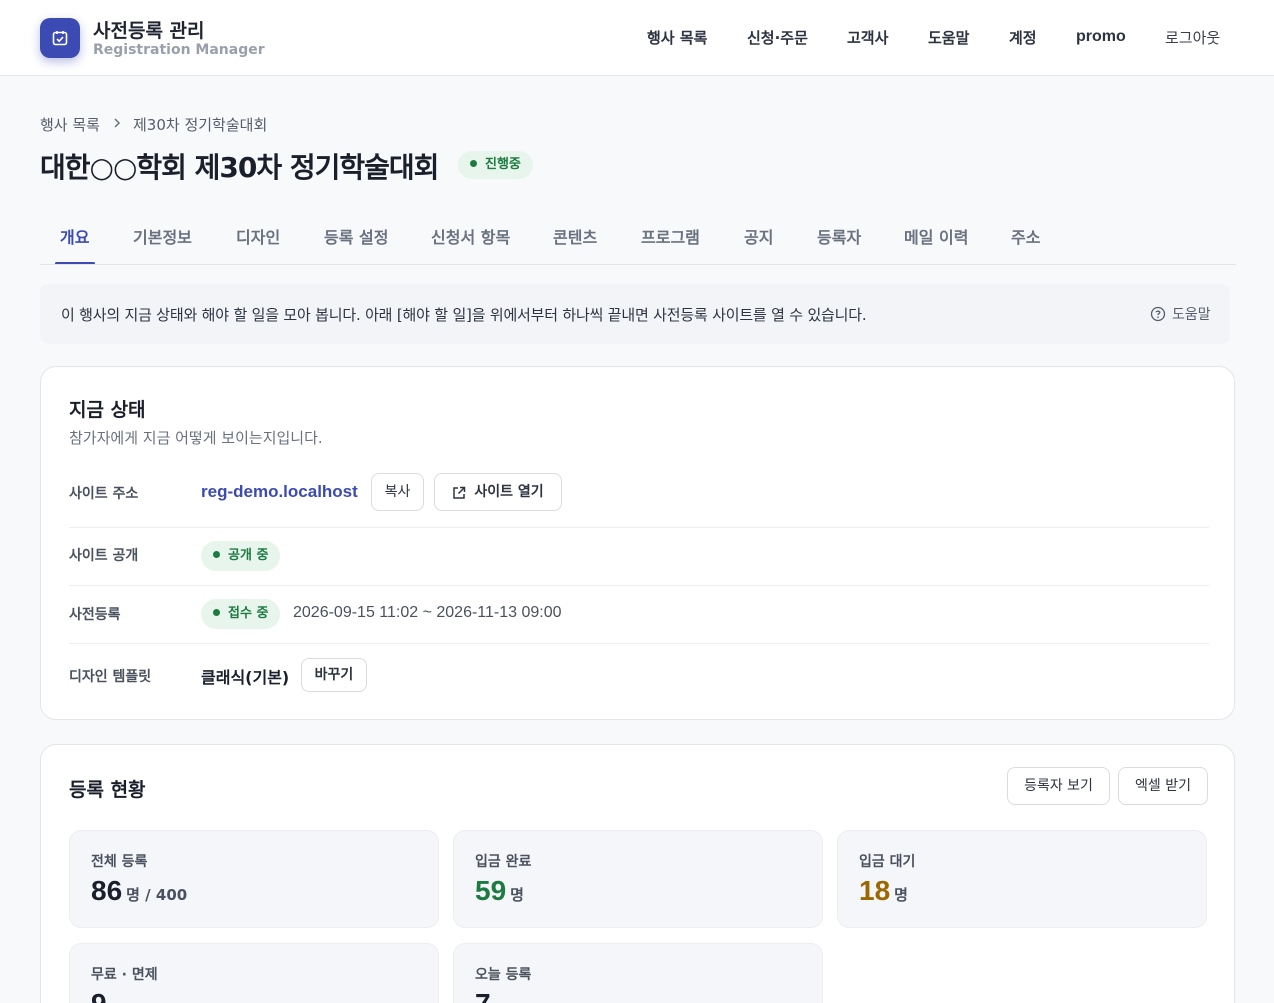 Image resolution: width=1274 pixels, height=1003 pixels. I want to click on tab-notices: 공지, so click(758, 236).